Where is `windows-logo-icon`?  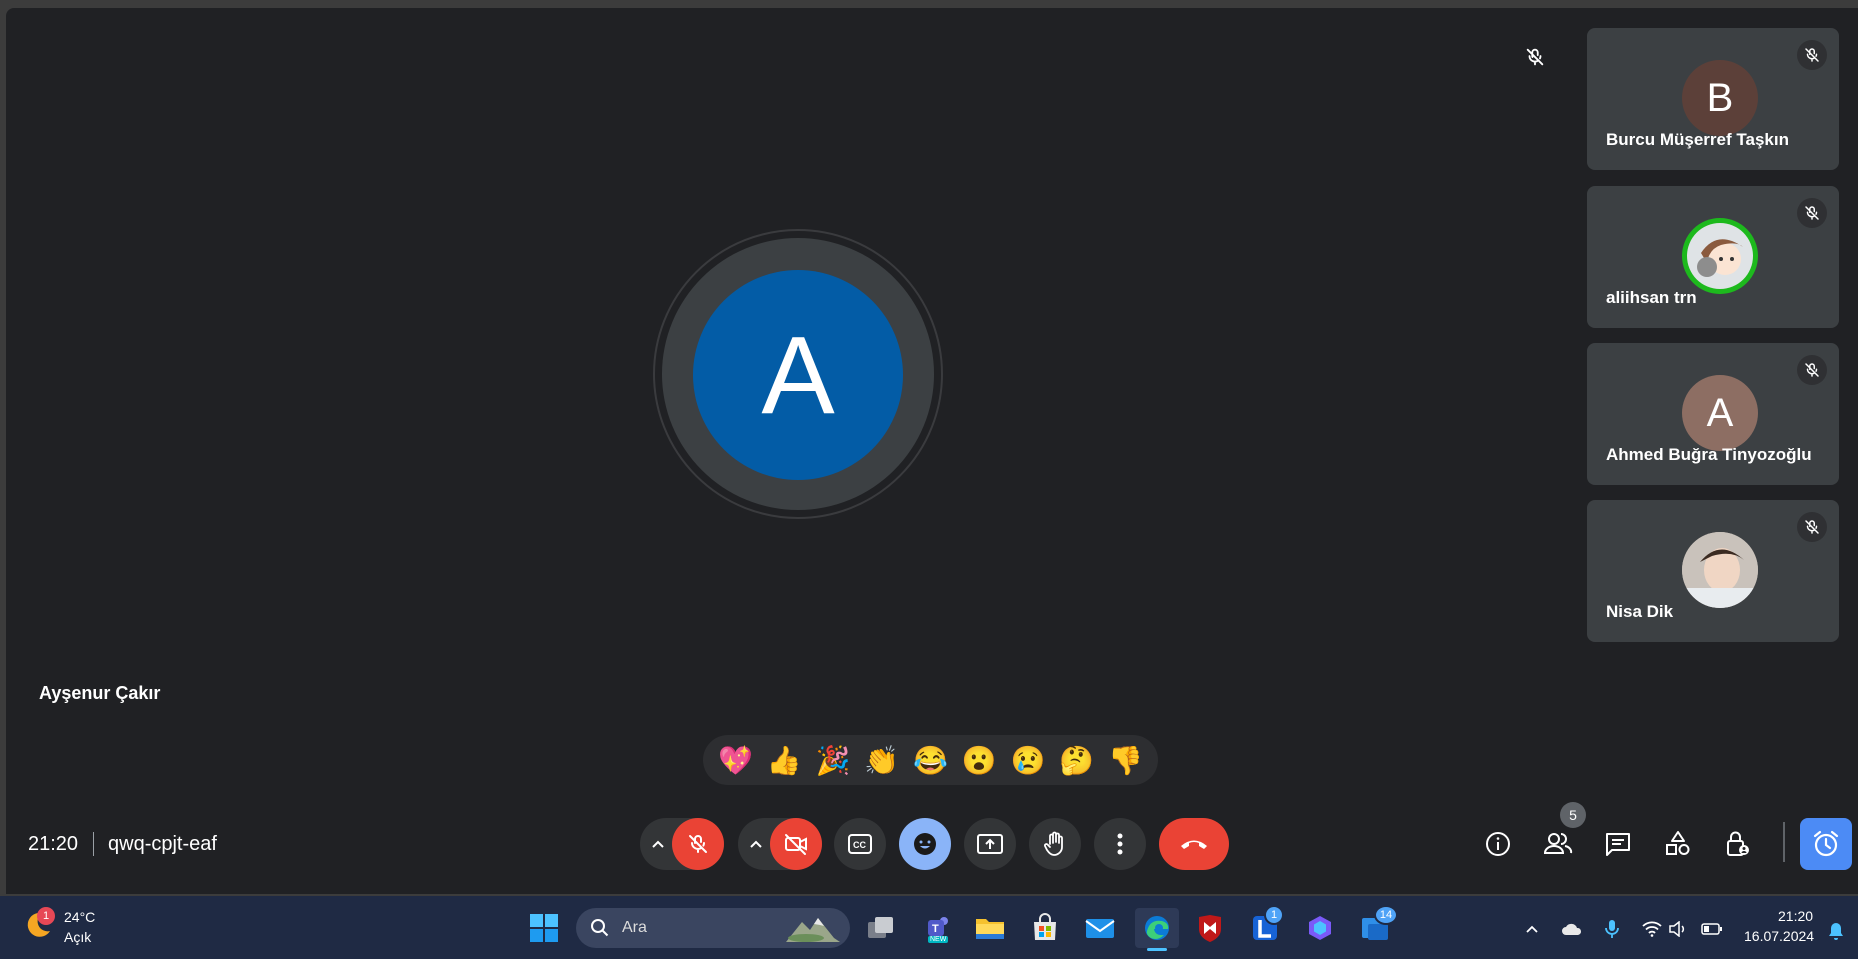 windows-logo-icon is located at coordinates (544, 928).